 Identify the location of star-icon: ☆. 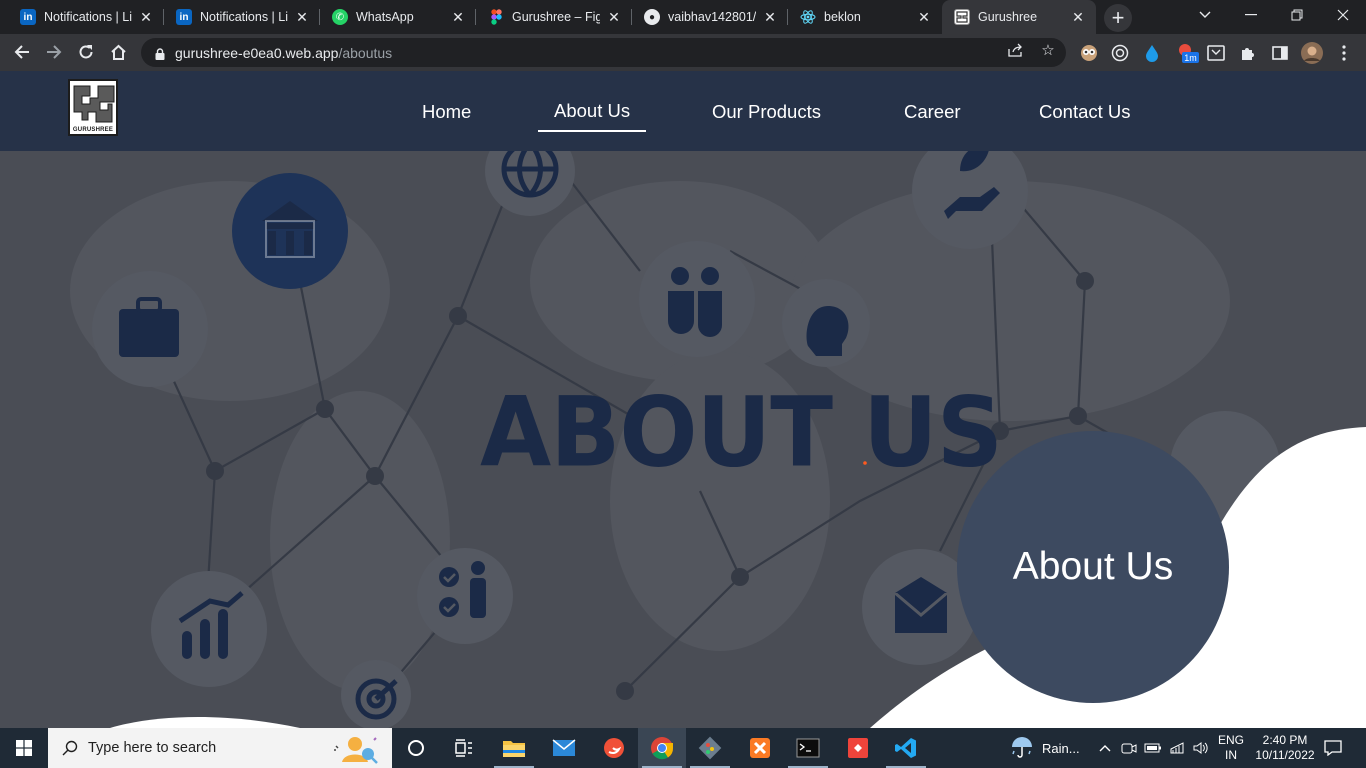
(1048, 50).